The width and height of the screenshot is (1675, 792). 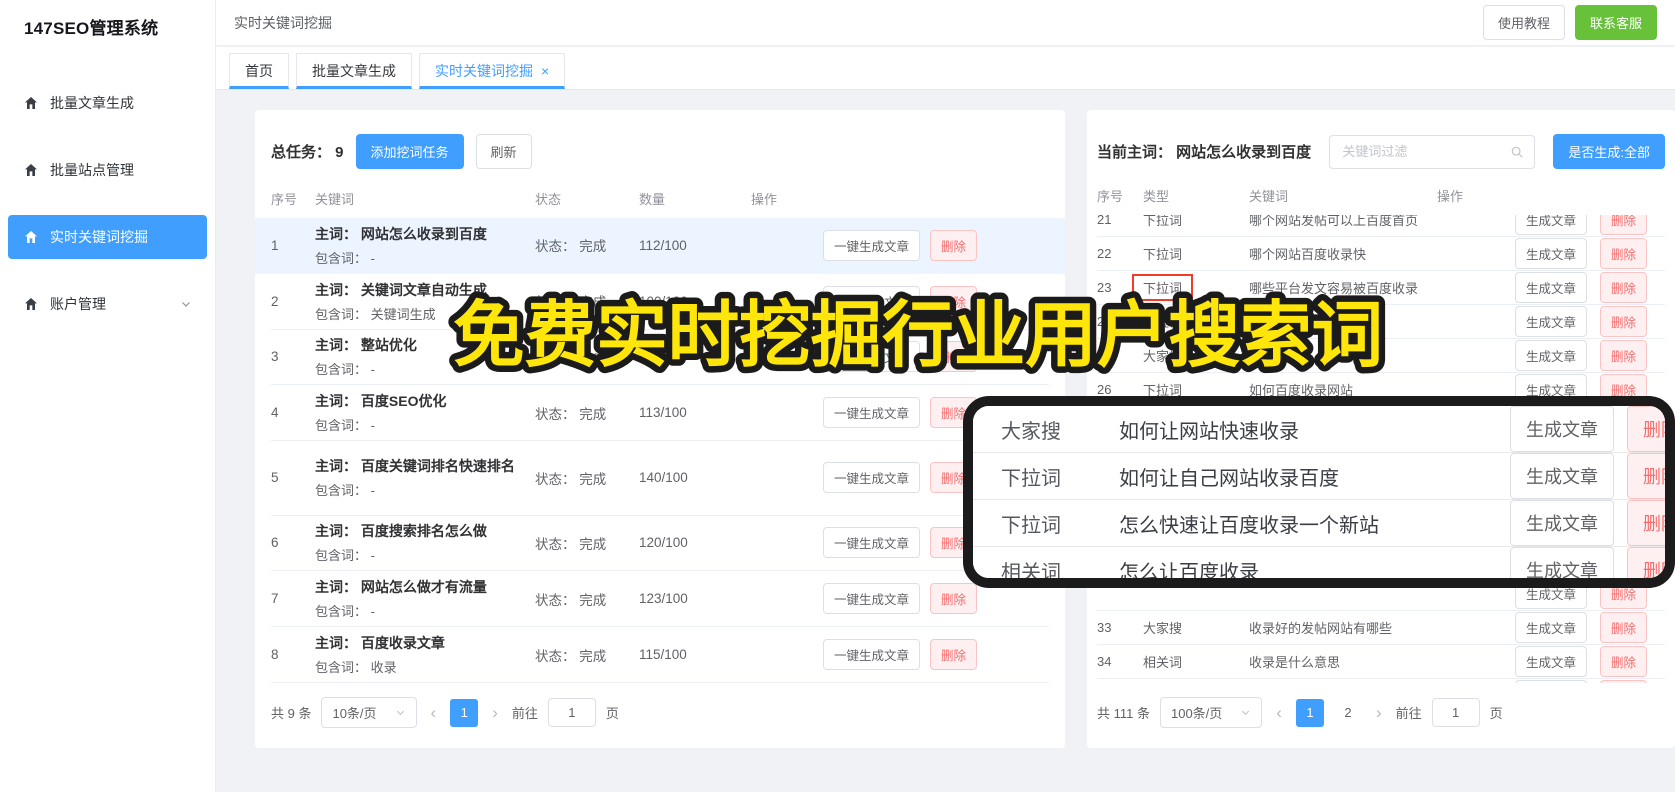 I want to click on sidebar-item-label: 批量文章生成, so click(x=92, y=103).